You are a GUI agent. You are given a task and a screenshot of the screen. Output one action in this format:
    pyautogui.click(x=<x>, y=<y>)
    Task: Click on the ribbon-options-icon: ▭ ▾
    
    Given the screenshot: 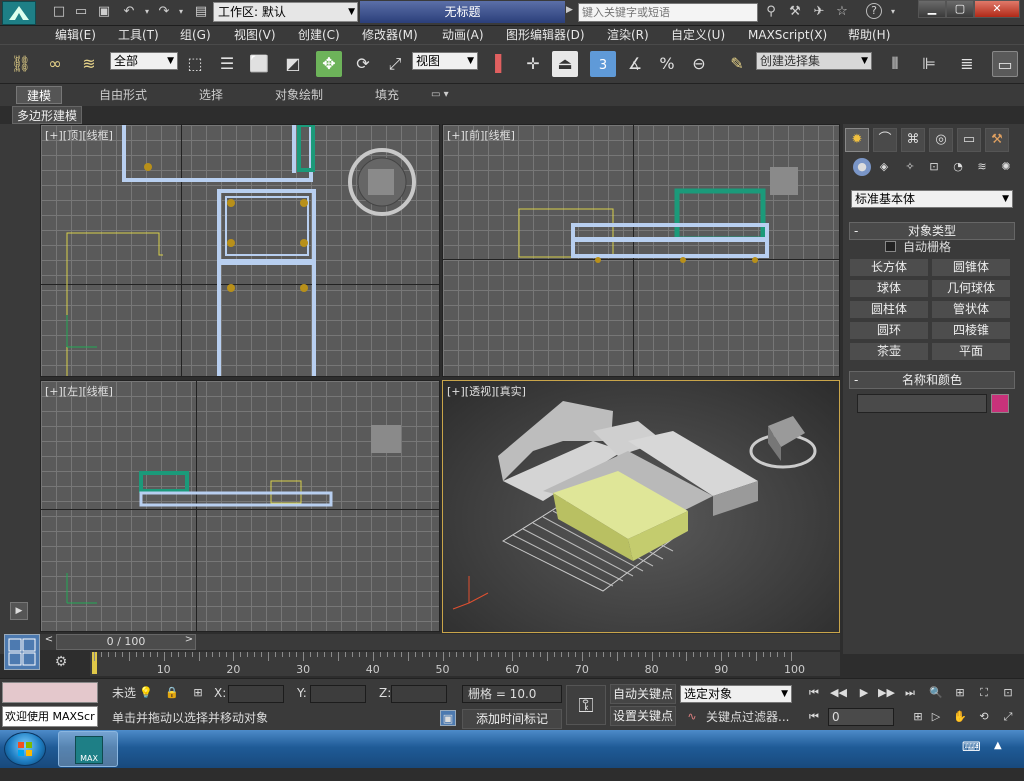 What is the action you would take?
    pyautogui.click(x=440, y=95)
    